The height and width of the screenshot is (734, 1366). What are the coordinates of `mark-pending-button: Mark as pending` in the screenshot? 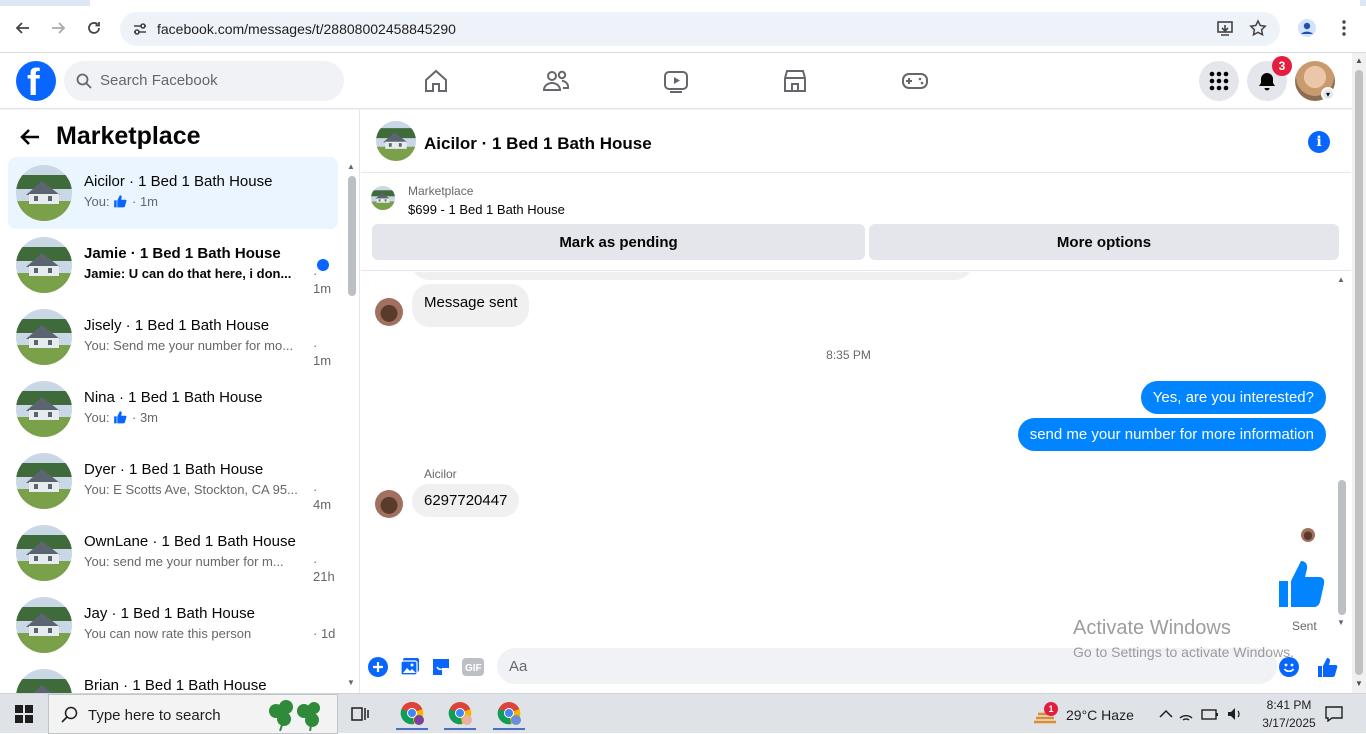 It's located at (618, 242).